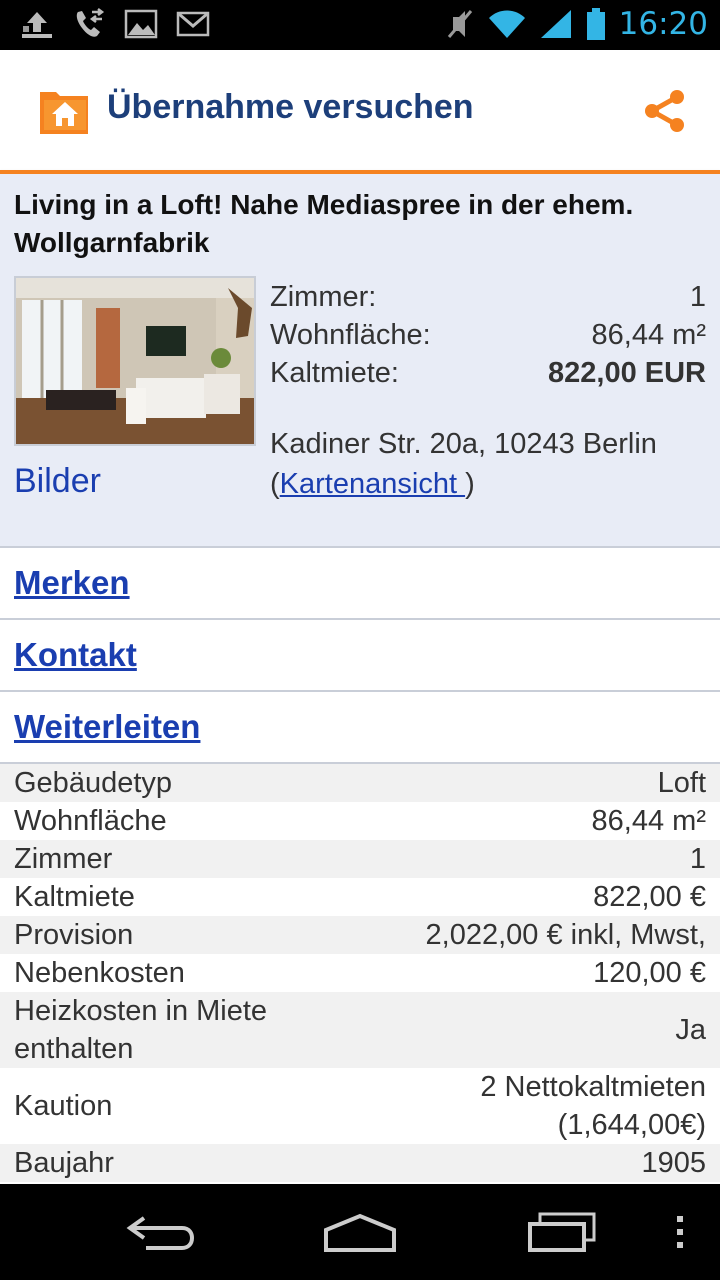  What do you see at coordinates (290, 107) in the screenshot?
I see `screen-title: Übernahme versuchen` at bounding box center [290, 107].